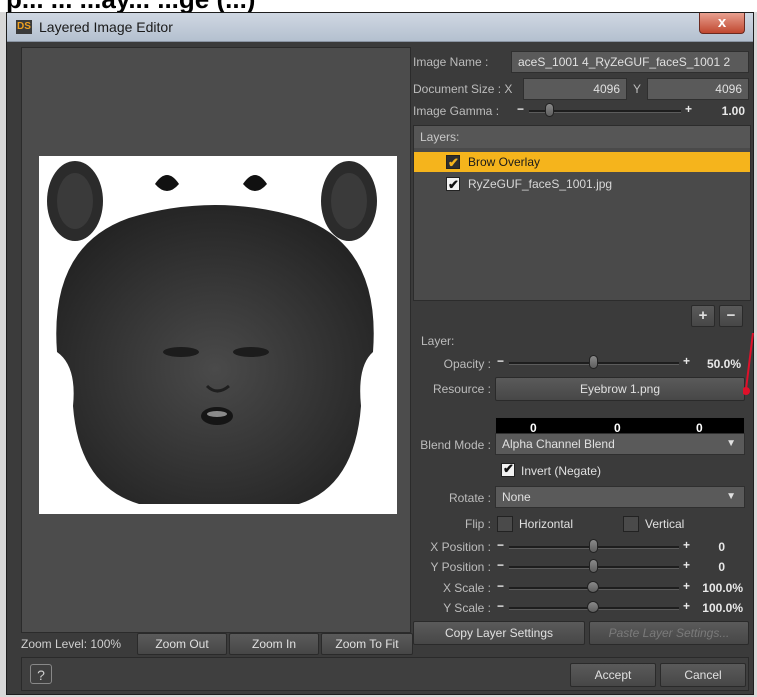 The width and height of the screenshot is (757, 697). Describe the element at coordinates (620, 444) in the screenshot. I see `blend-mode-select: Alpha Channel Blend ▼` at that location.